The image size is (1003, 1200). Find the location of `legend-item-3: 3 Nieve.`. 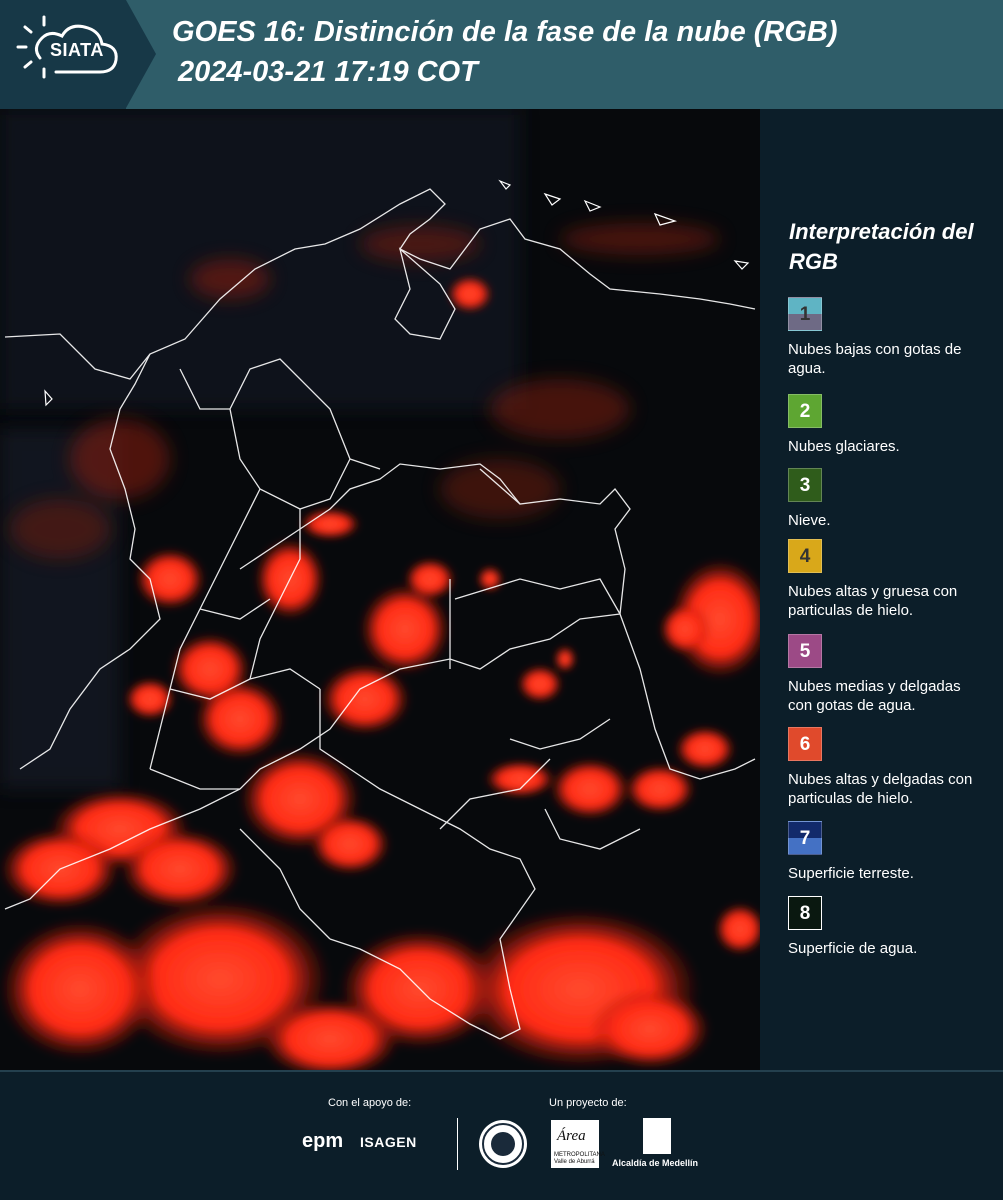

legend-item-3: 3 Nieve. is located at coordinates (885, 499).